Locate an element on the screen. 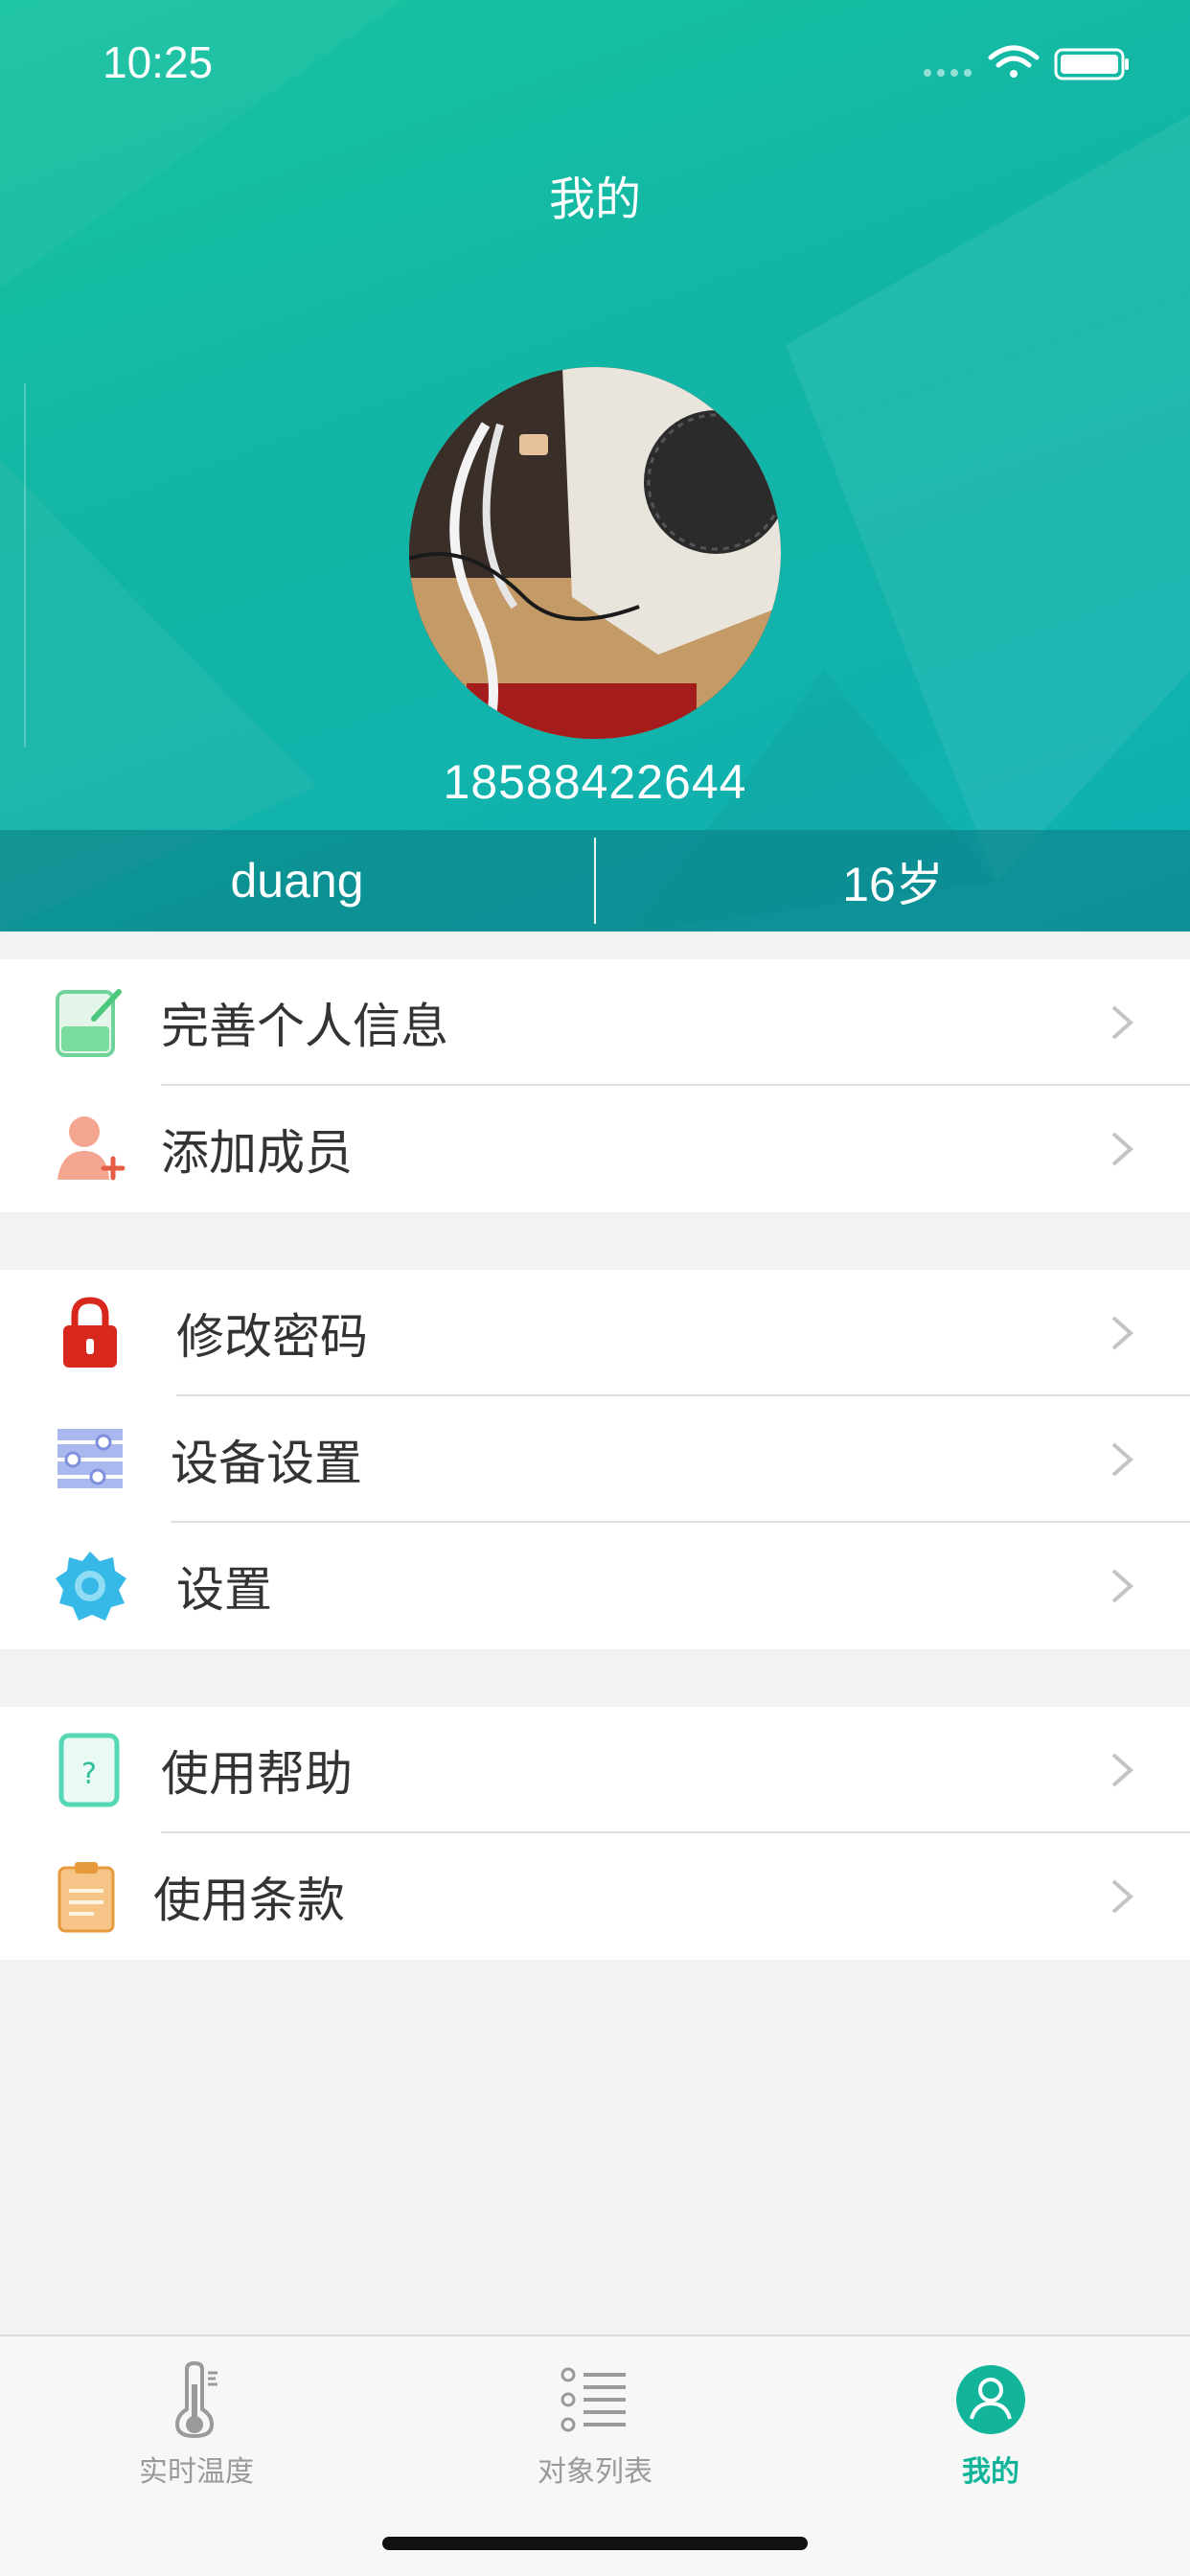 The width and height of the screenshot is (1190, 2576). page-title: 我的 is located at coordinates (594, 199).